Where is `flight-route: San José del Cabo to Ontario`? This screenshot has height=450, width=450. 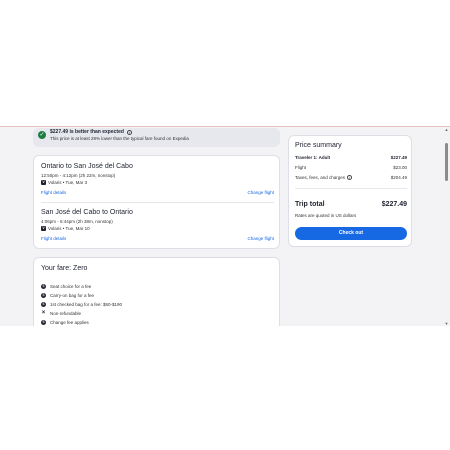 flight-route: San José del Cabo to Ontario is located at coordinates (87, 212).